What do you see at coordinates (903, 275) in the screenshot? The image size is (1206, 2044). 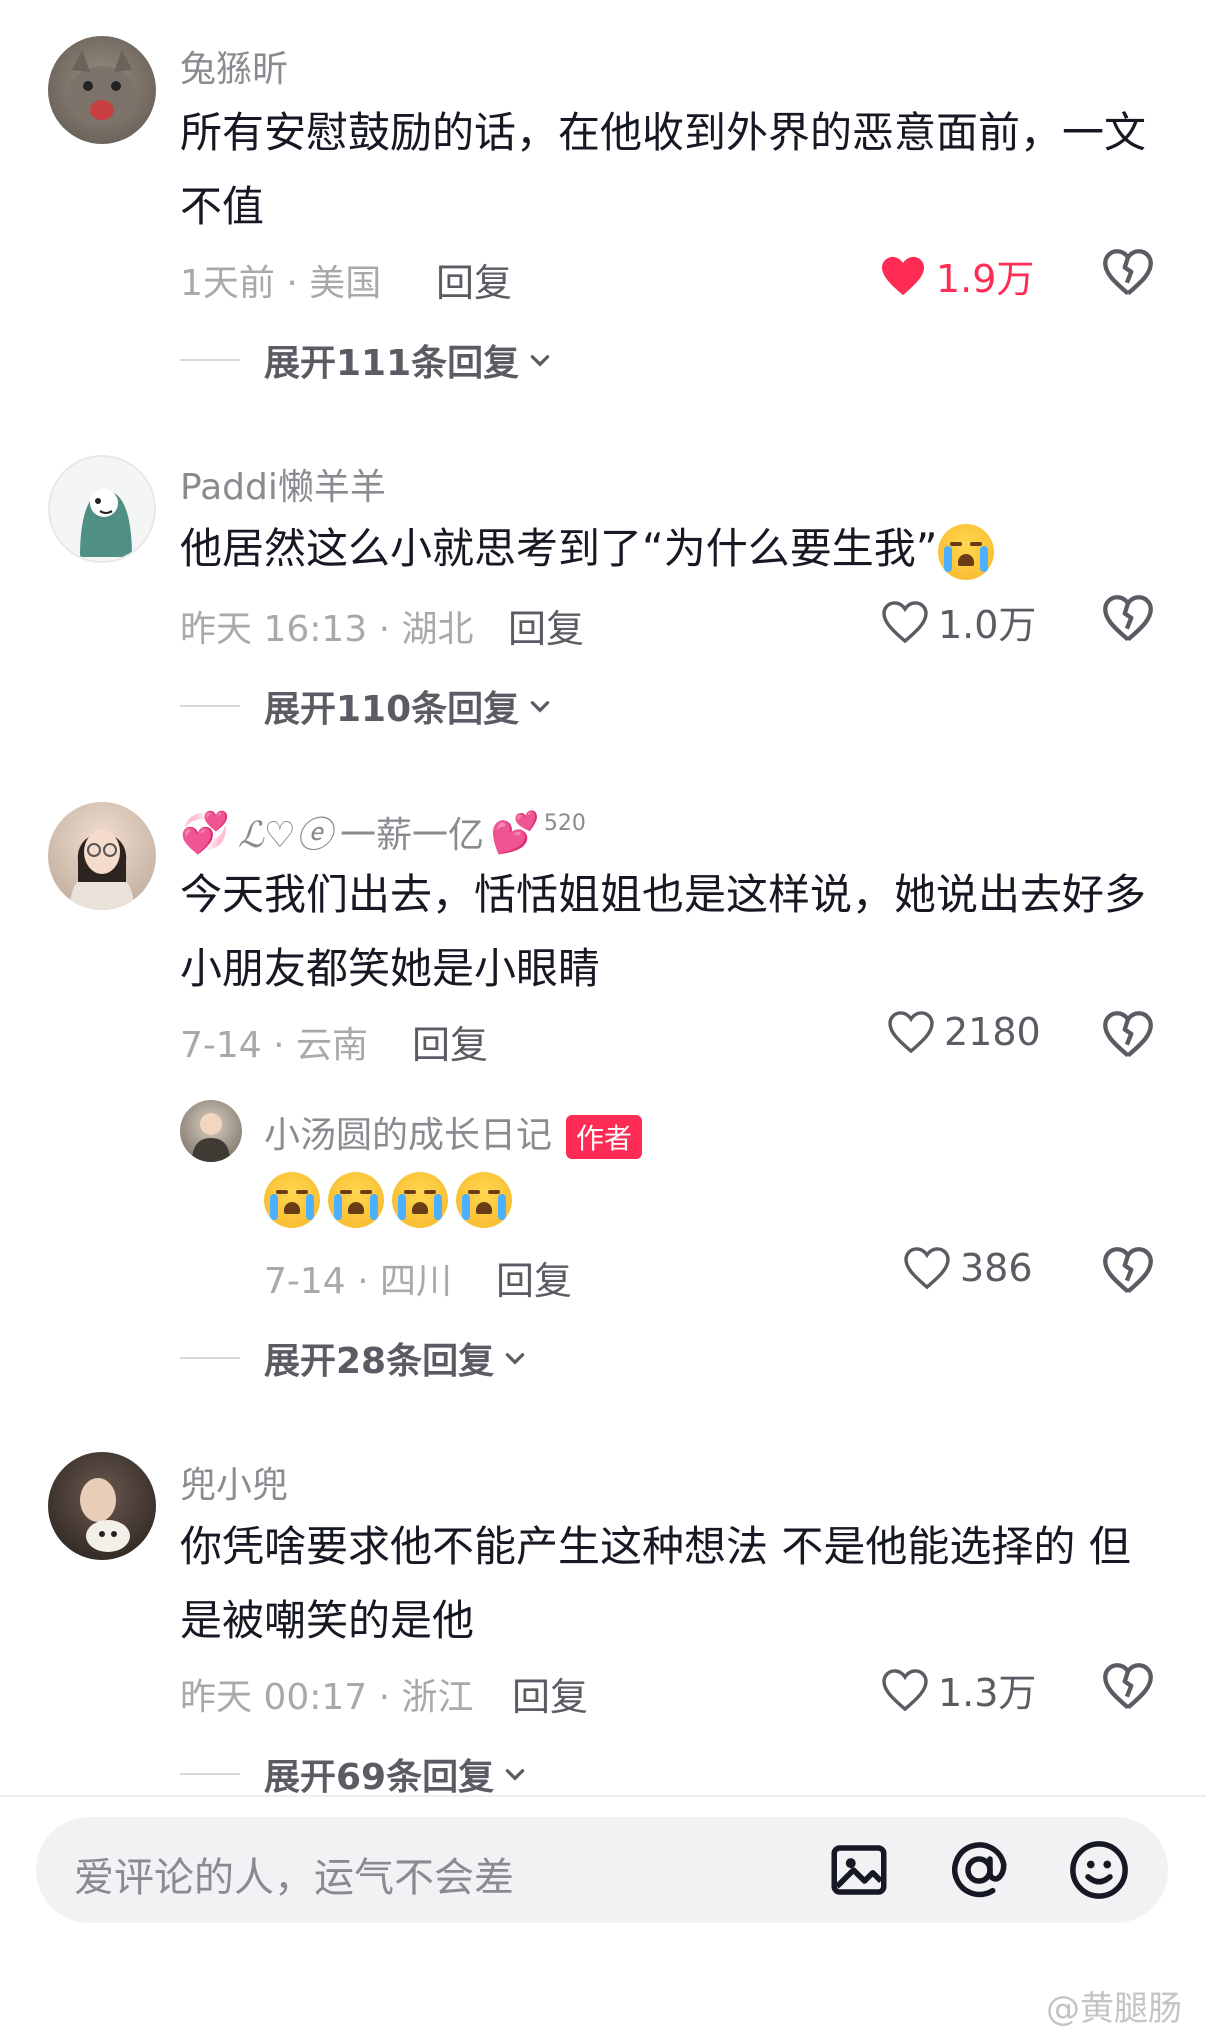 I see `heart-filled-icon` at bounding box center [903, 275].